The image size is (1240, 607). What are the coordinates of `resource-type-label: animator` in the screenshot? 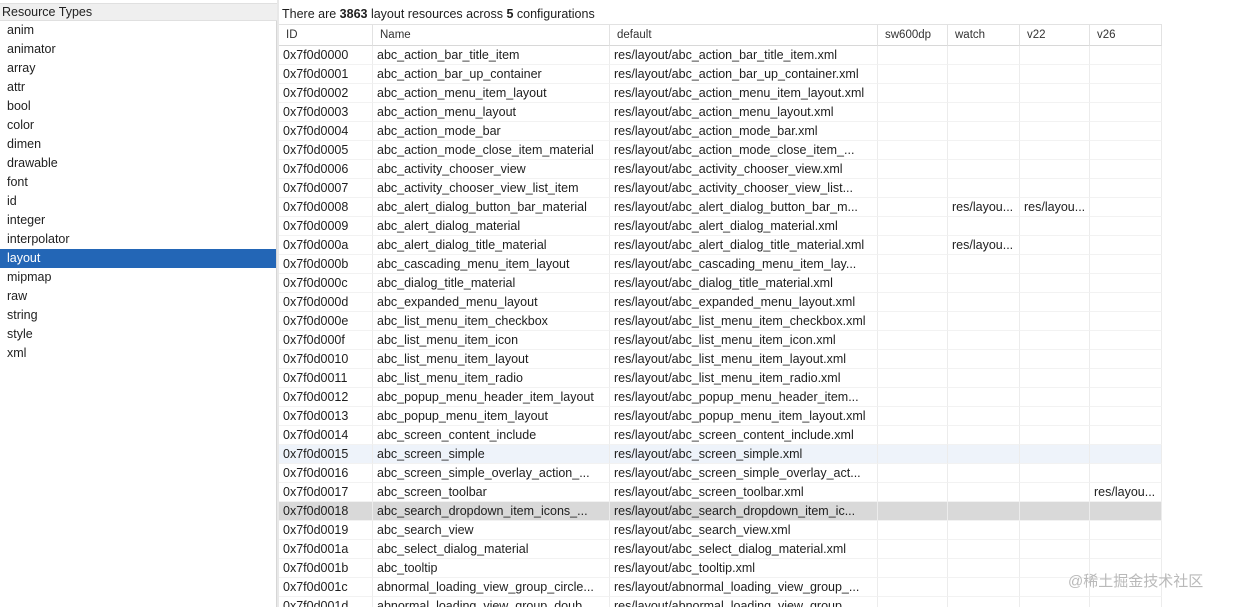 It's located at (31, 49).